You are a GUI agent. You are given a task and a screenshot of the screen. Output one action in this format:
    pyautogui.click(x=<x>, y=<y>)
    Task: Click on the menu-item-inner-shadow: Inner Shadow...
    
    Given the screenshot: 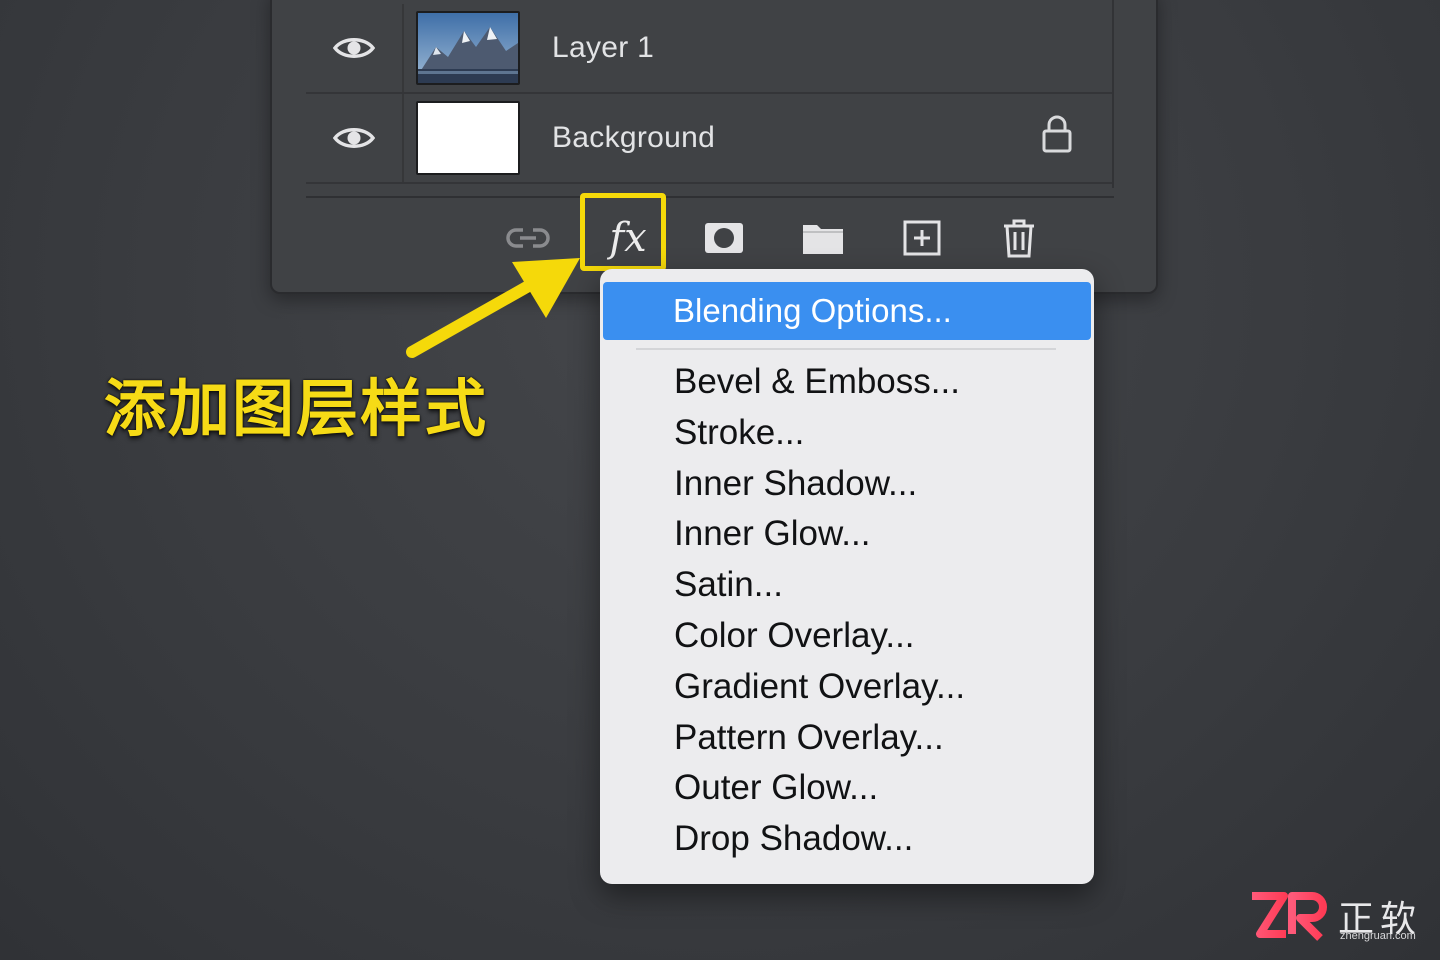 What is the action you would take?
    pyautogui.click(x=847, y=484)
    